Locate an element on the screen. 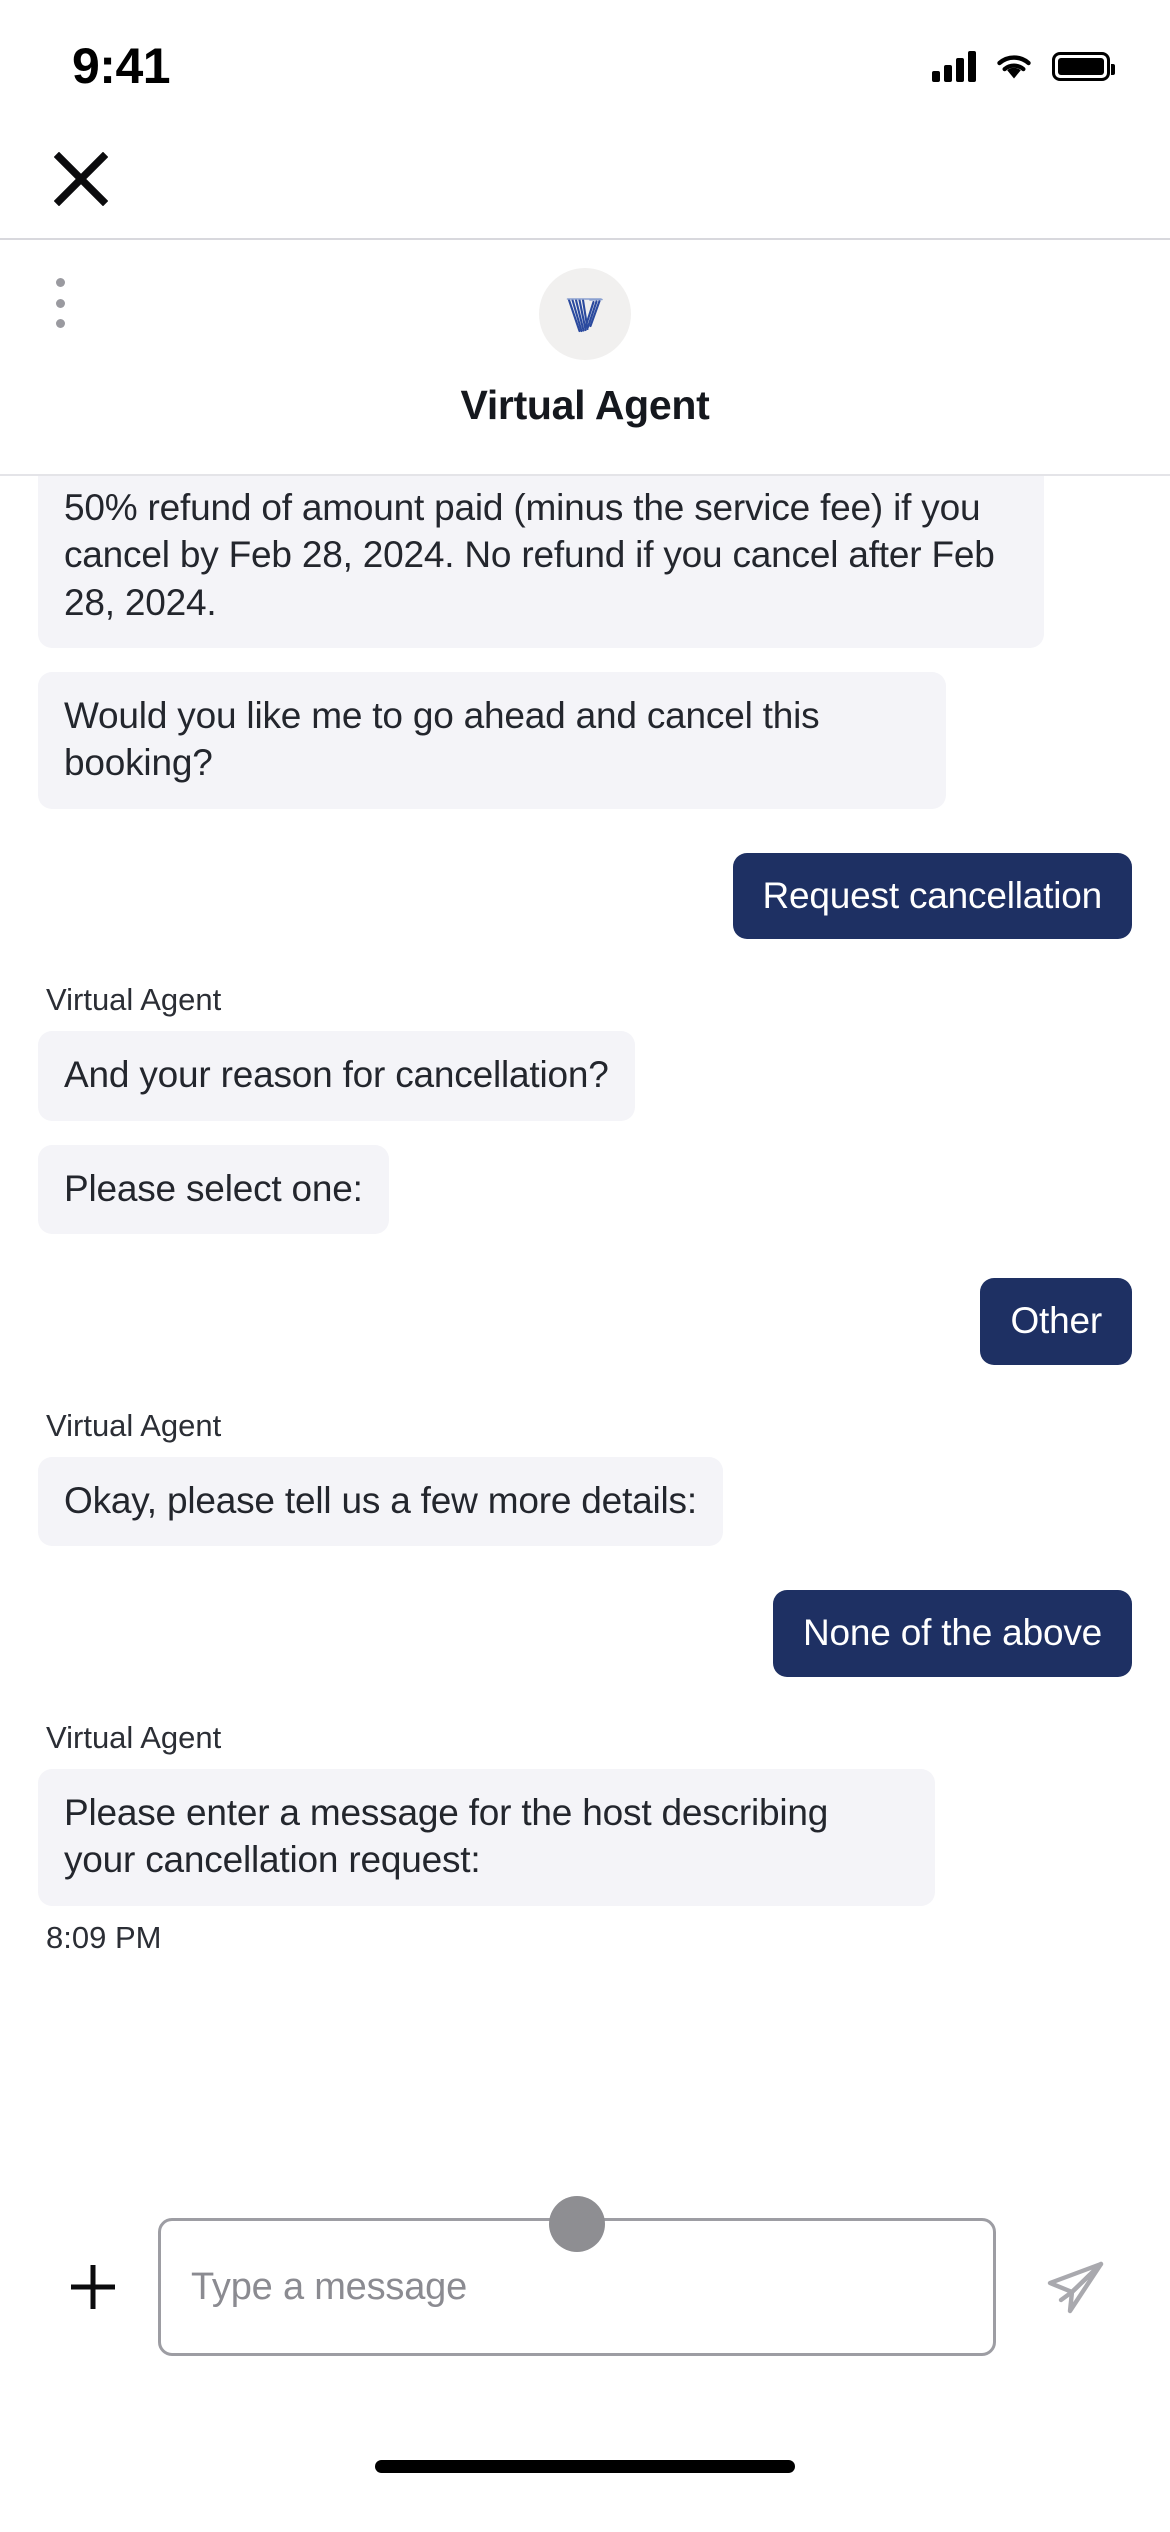  reply-button-request-cancellation: Request cancellation is located at coordinates (932, 896).